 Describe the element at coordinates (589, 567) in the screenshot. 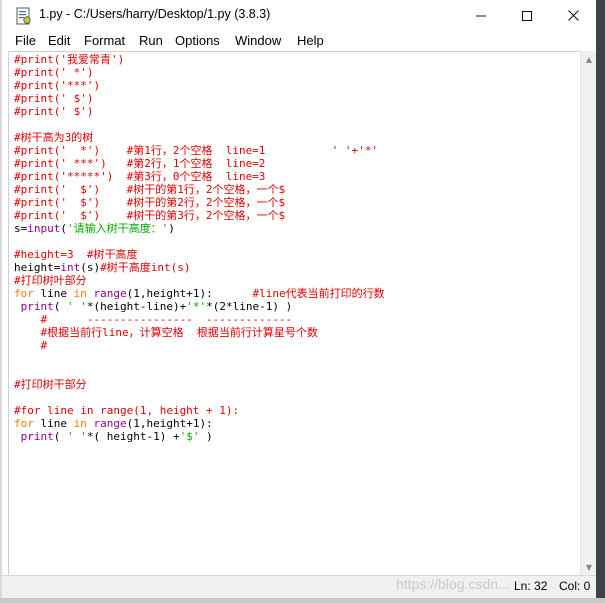

I see `scroll-down-arrow-icon: ▼` at that location.